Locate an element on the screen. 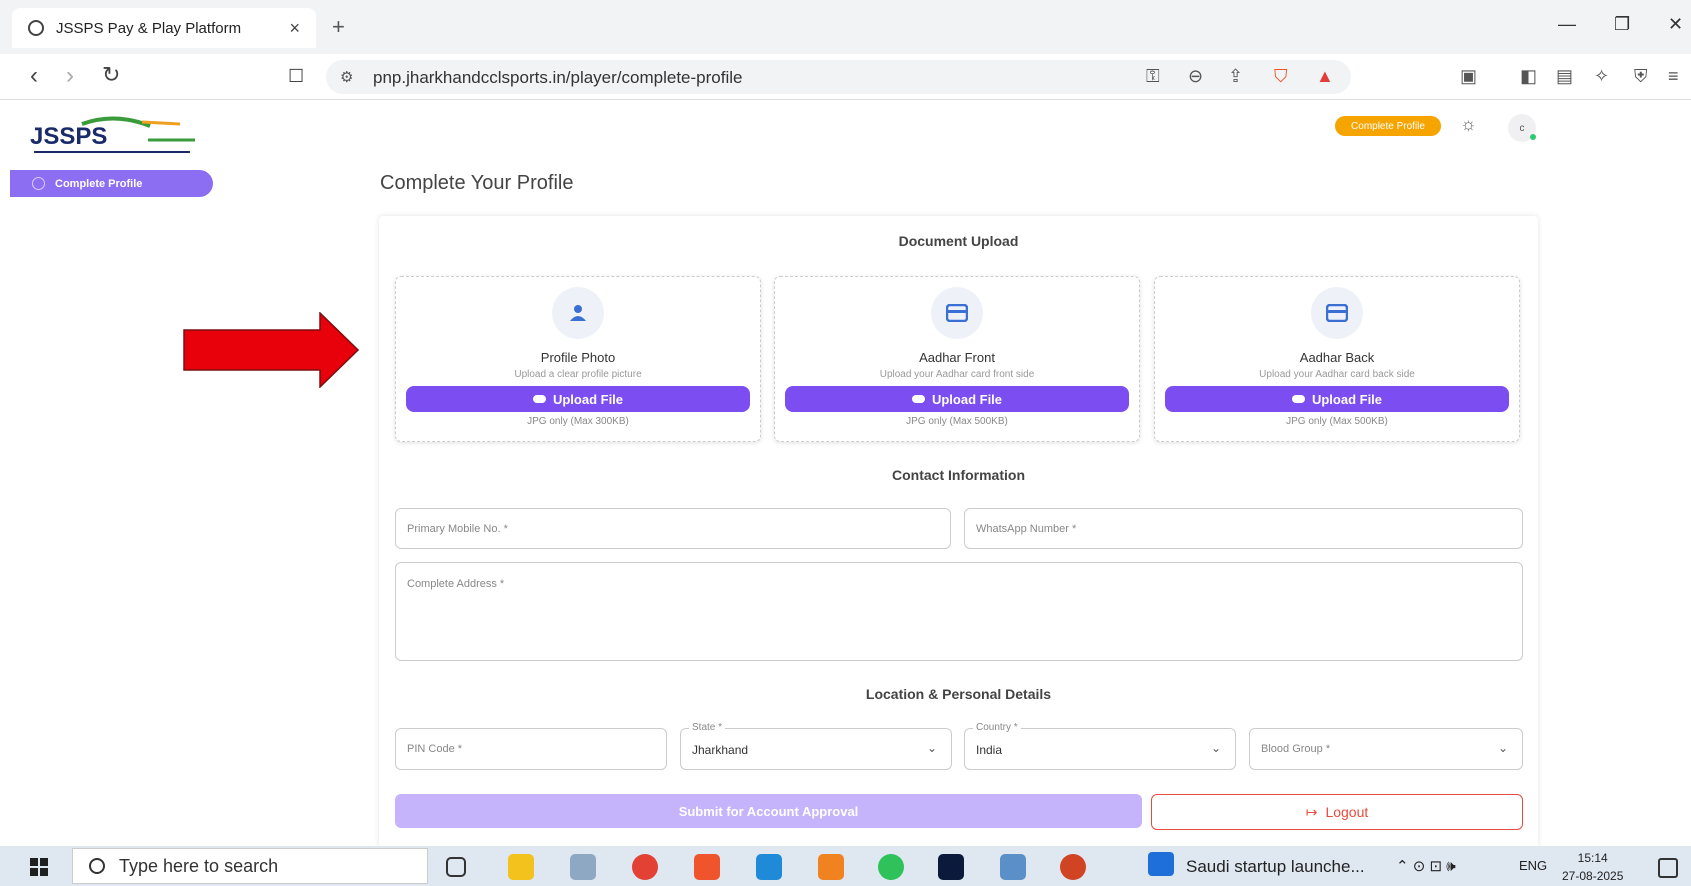 The width and height of the screenshot is (1691, 886). brave-shield-icon: ⛉ is located at coordinates (1281, 76).